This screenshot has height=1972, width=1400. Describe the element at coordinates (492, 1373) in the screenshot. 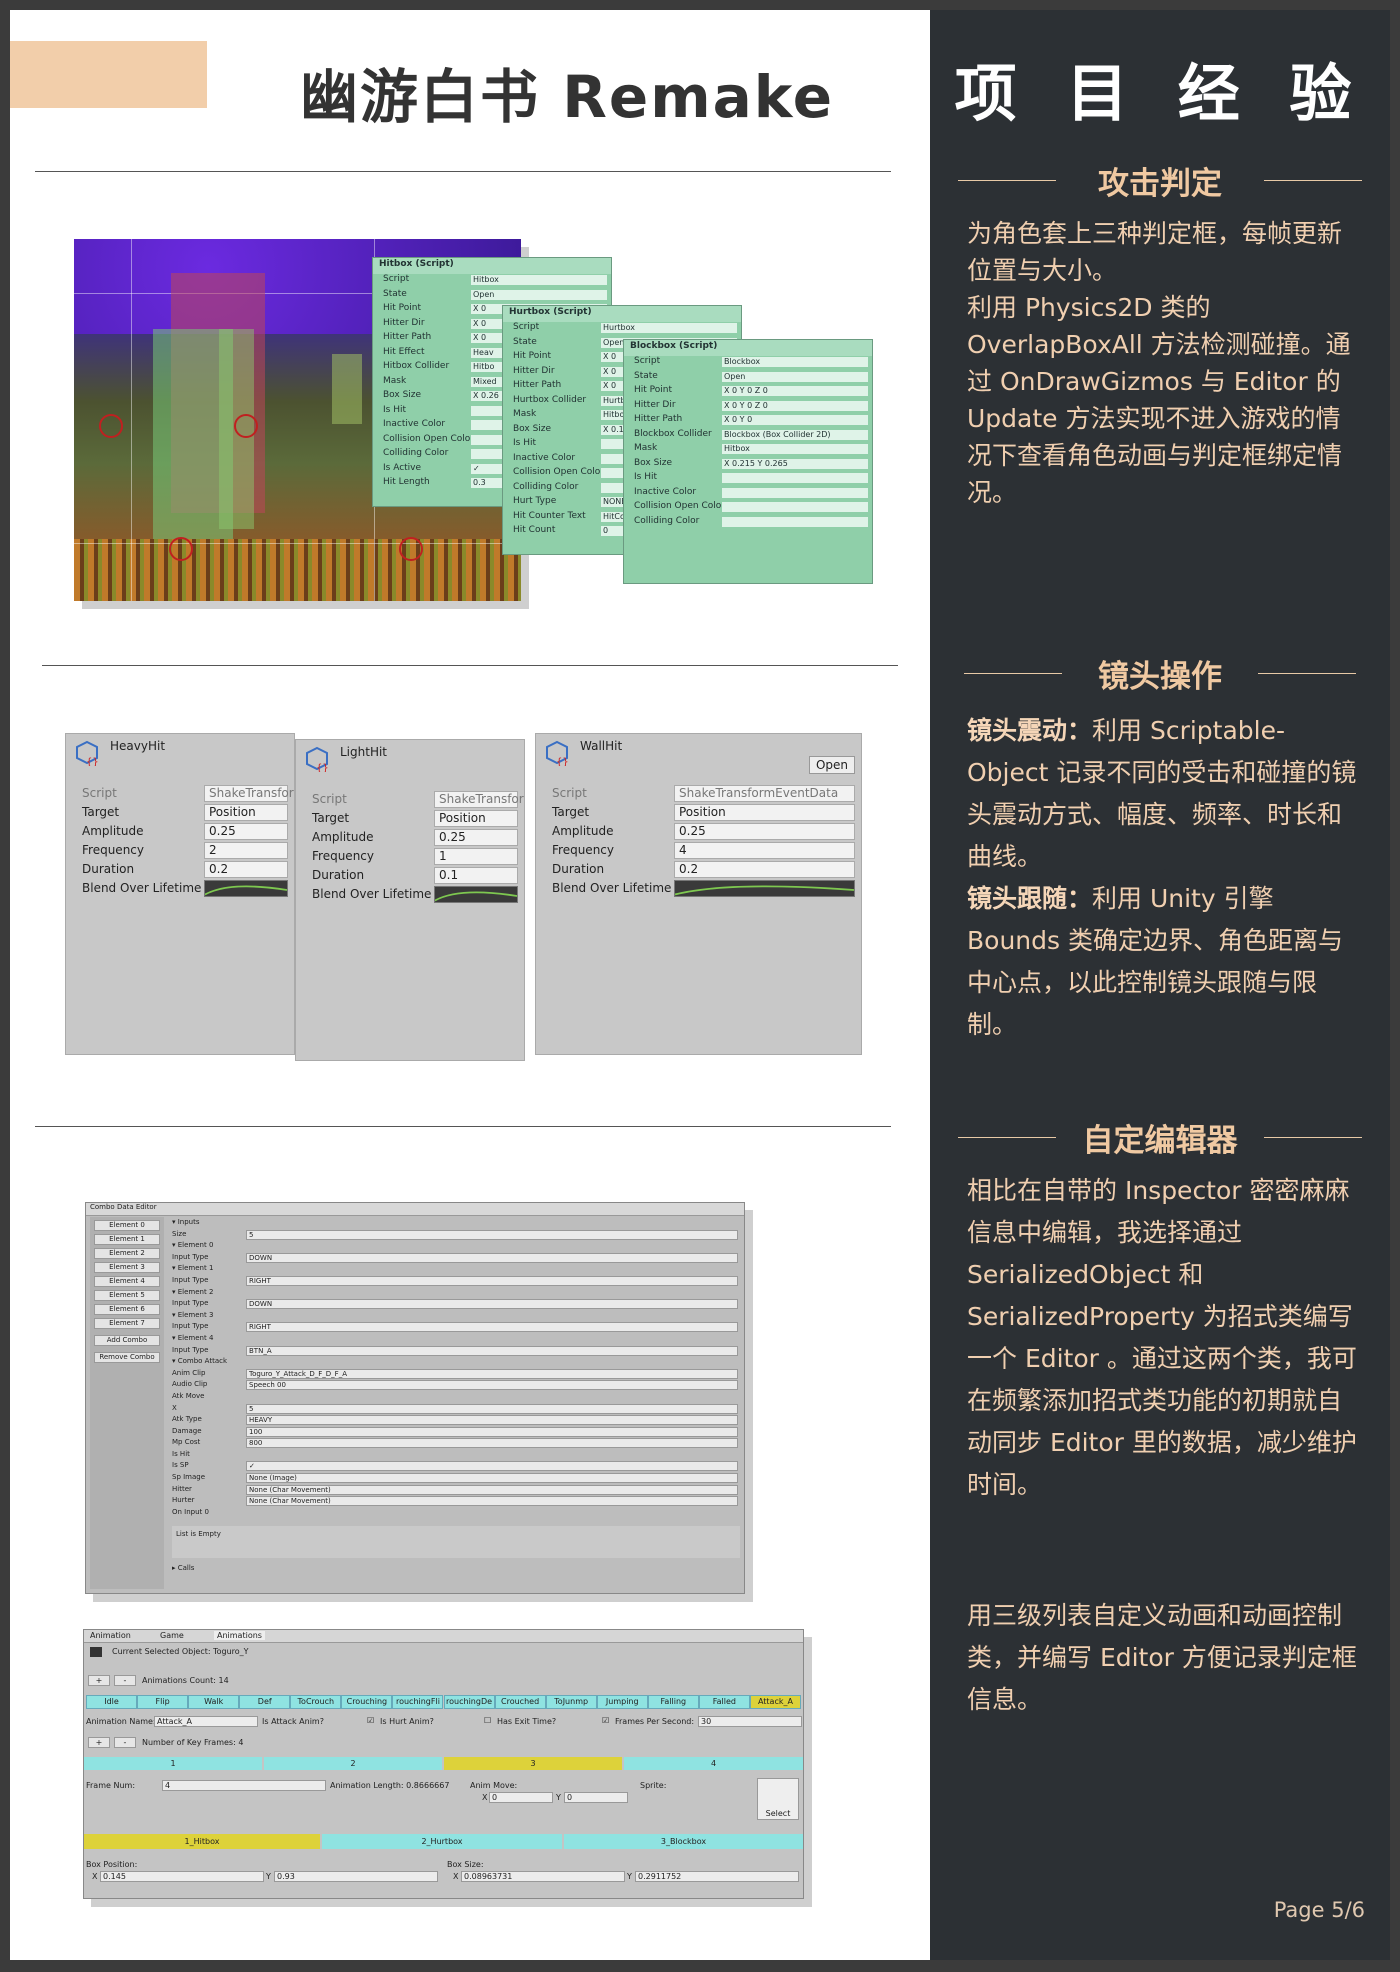

I see `combo-field-value: Toguro_Y_Attack_D_F_D_F_A` at that location.